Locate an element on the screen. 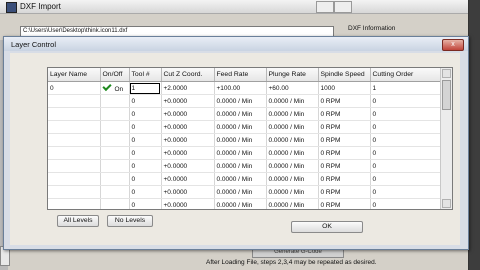 The image size is (480, 270). col-header-cut-z: Cut Z Coord. is located at coordinates (188, 75).